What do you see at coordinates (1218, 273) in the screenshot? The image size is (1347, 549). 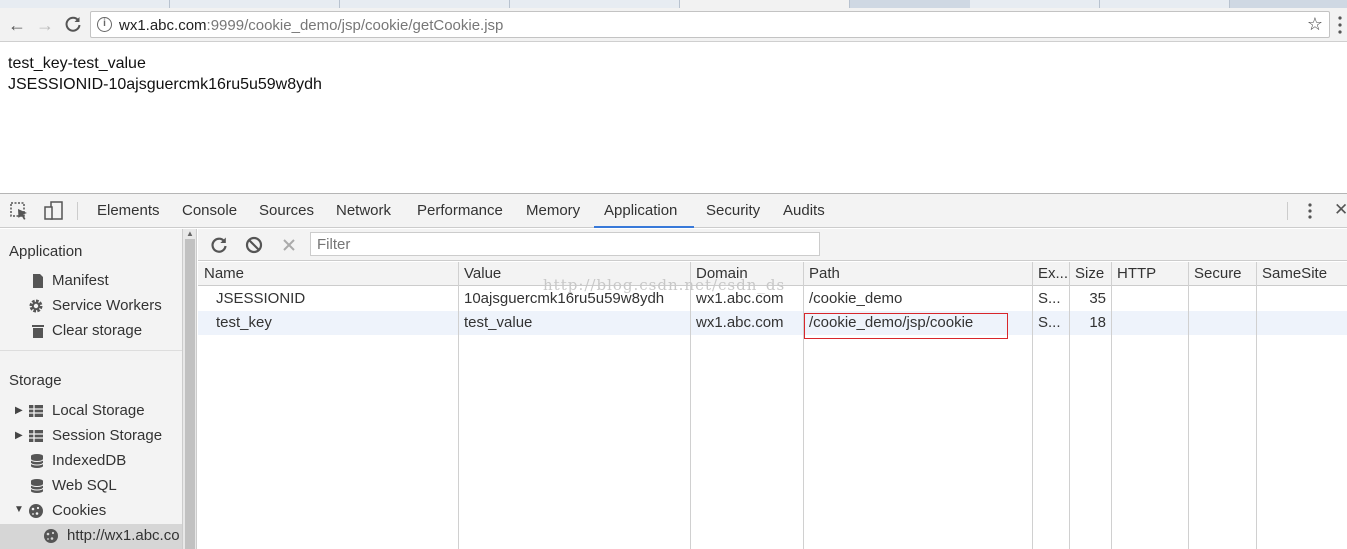 I see `column-header-secure: Secure` at bounding box center [1218, 273].